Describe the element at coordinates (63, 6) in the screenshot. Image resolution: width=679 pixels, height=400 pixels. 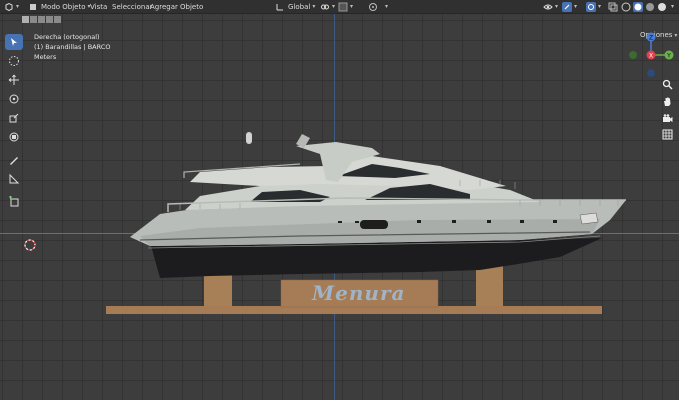
I see `mode-label: Modo Objeto` at that location.